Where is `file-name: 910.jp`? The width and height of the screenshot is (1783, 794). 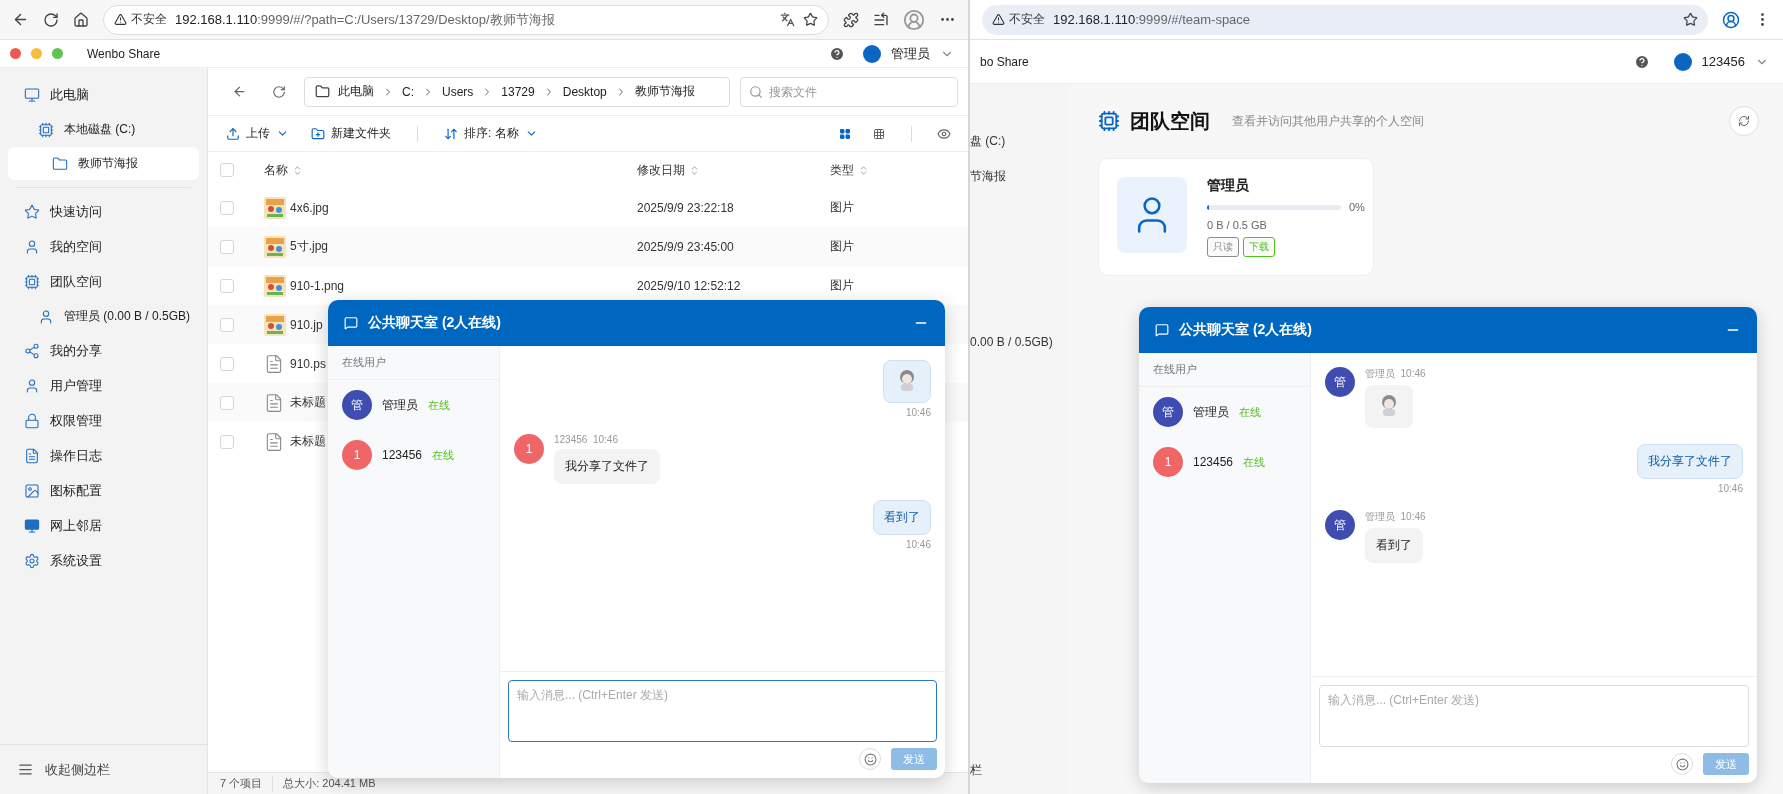
file-name: 910.jp is located at coordinates (306, 324).